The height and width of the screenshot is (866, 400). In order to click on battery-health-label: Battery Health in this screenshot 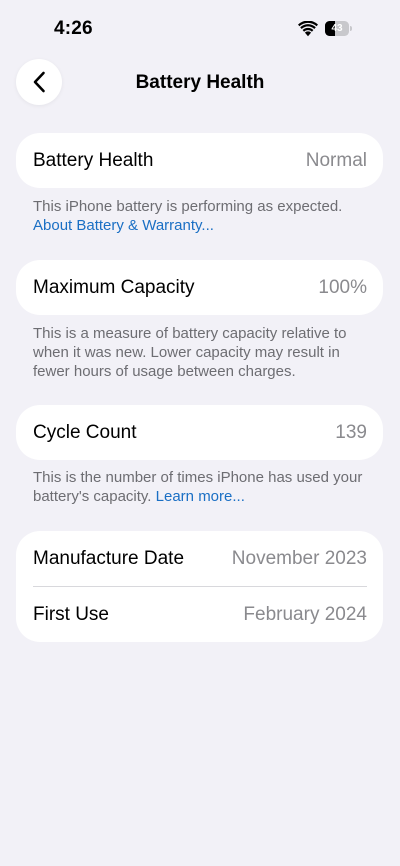, I will do `click(93, 160)`.